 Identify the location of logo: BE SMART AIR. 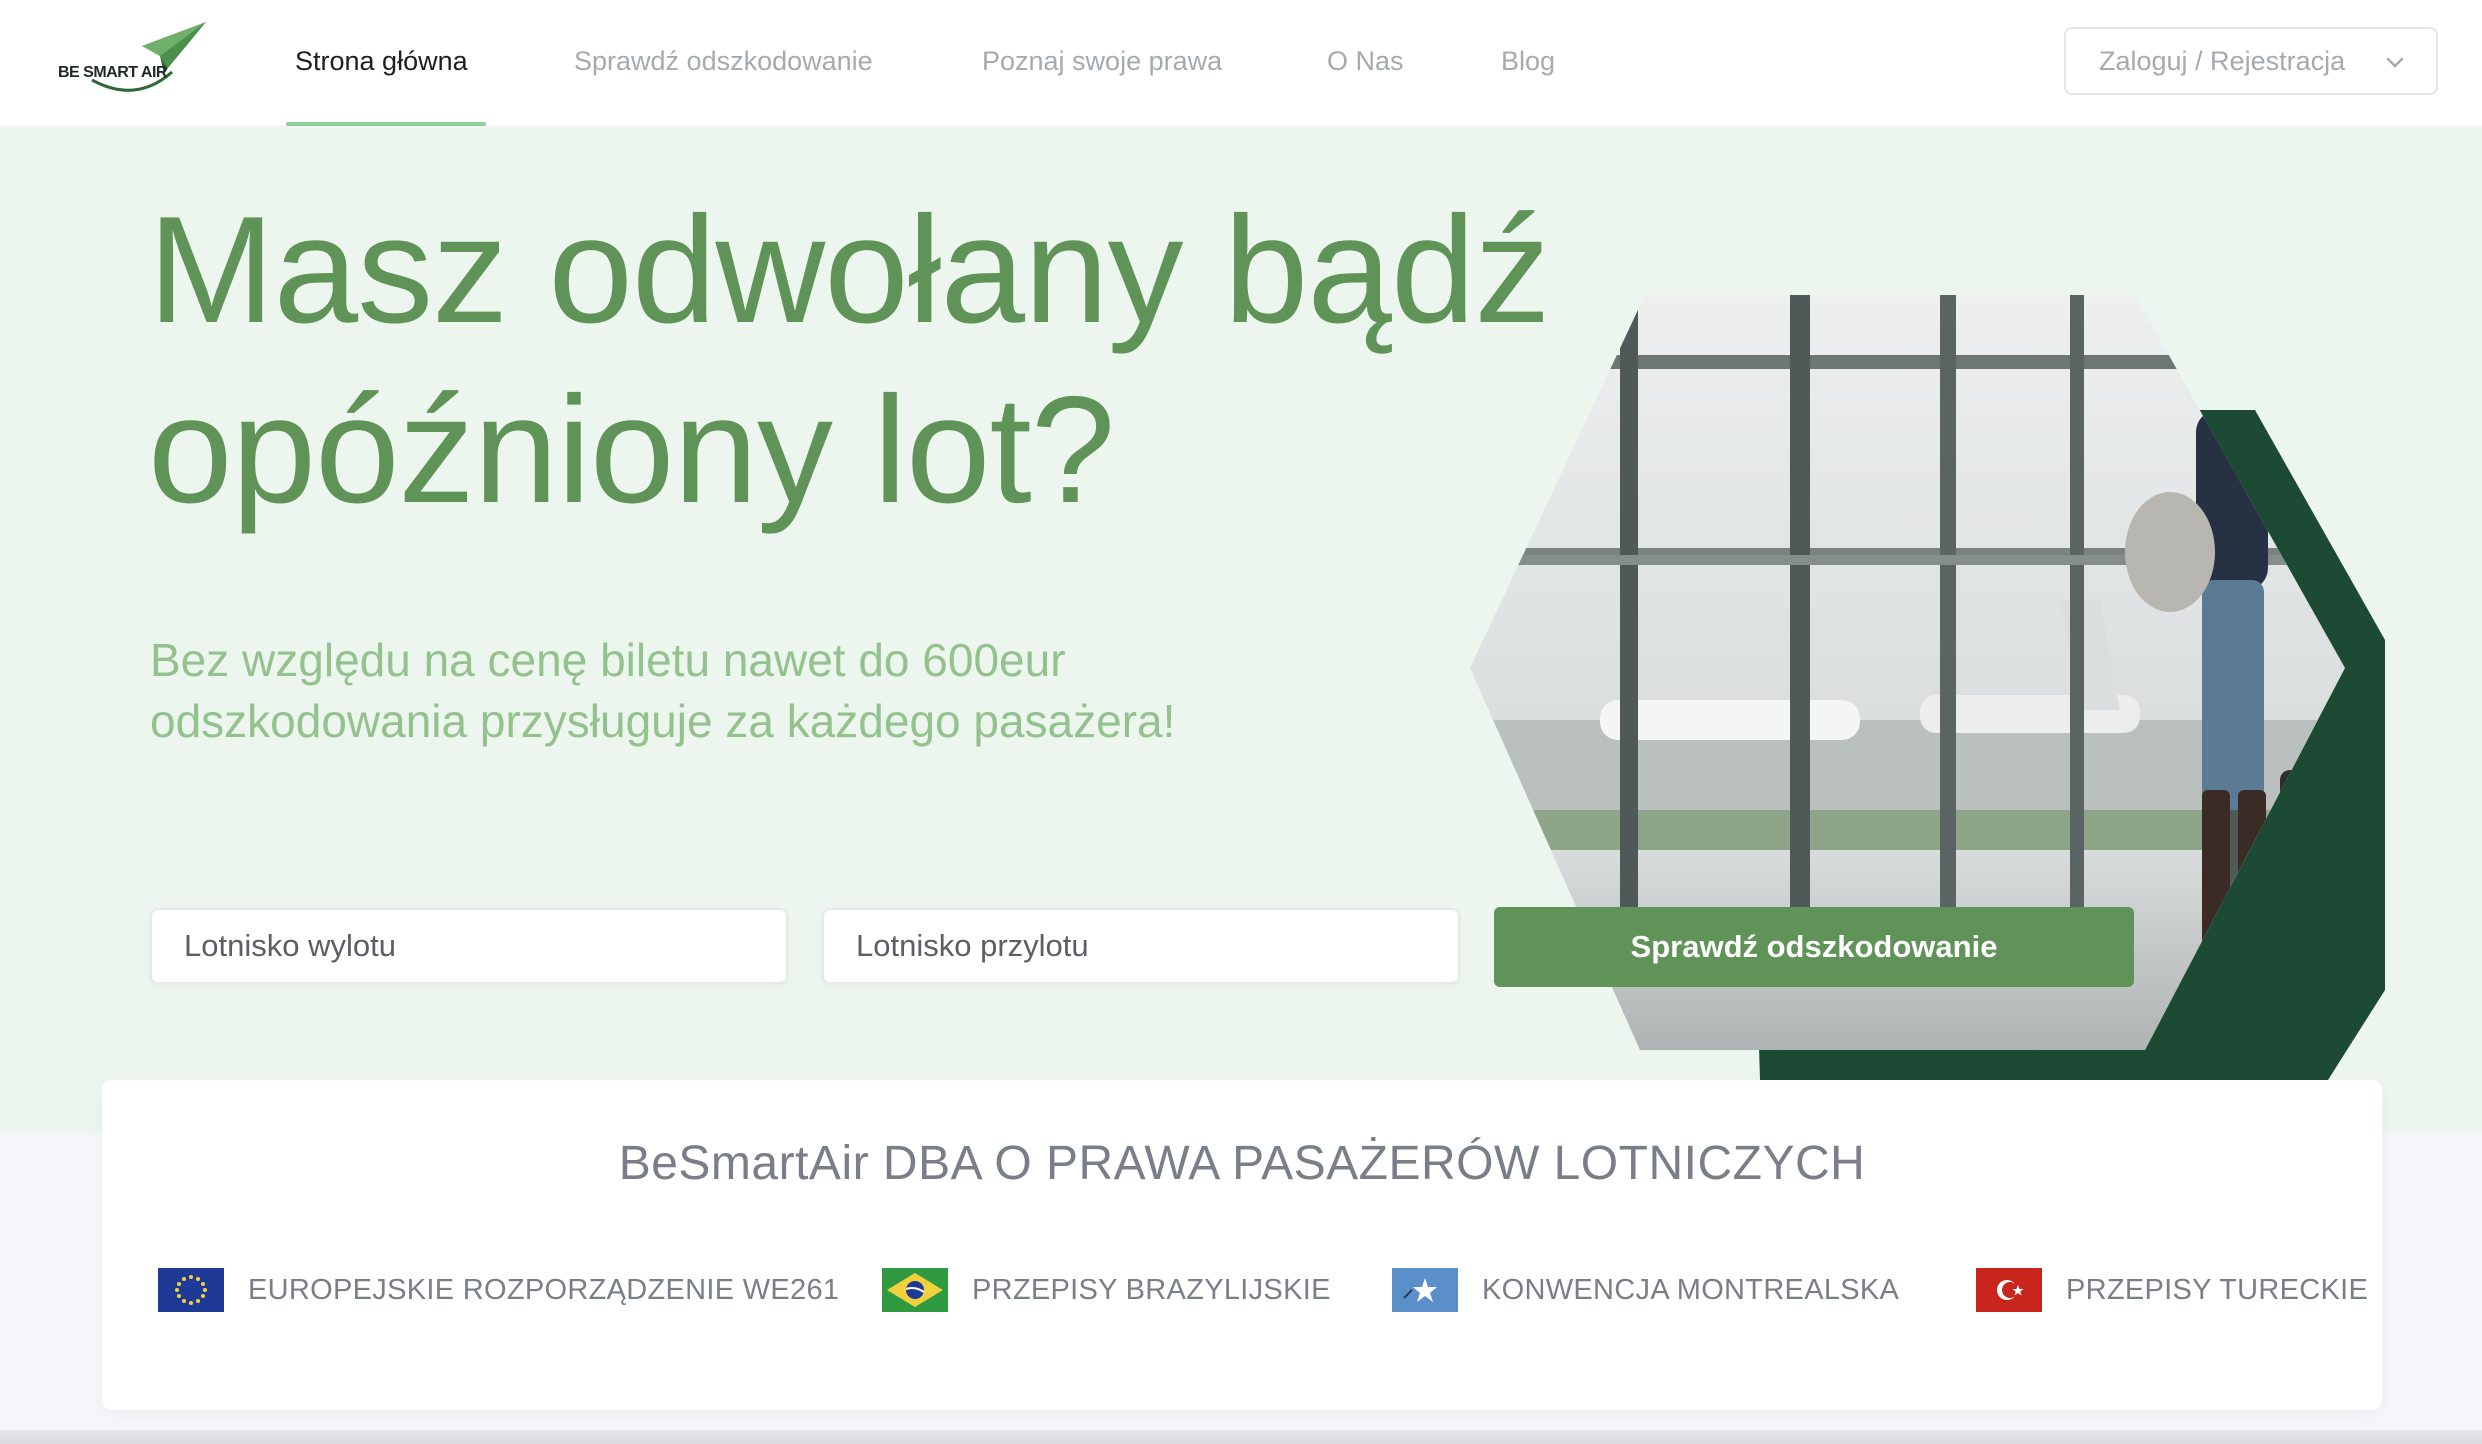
(131, 58).